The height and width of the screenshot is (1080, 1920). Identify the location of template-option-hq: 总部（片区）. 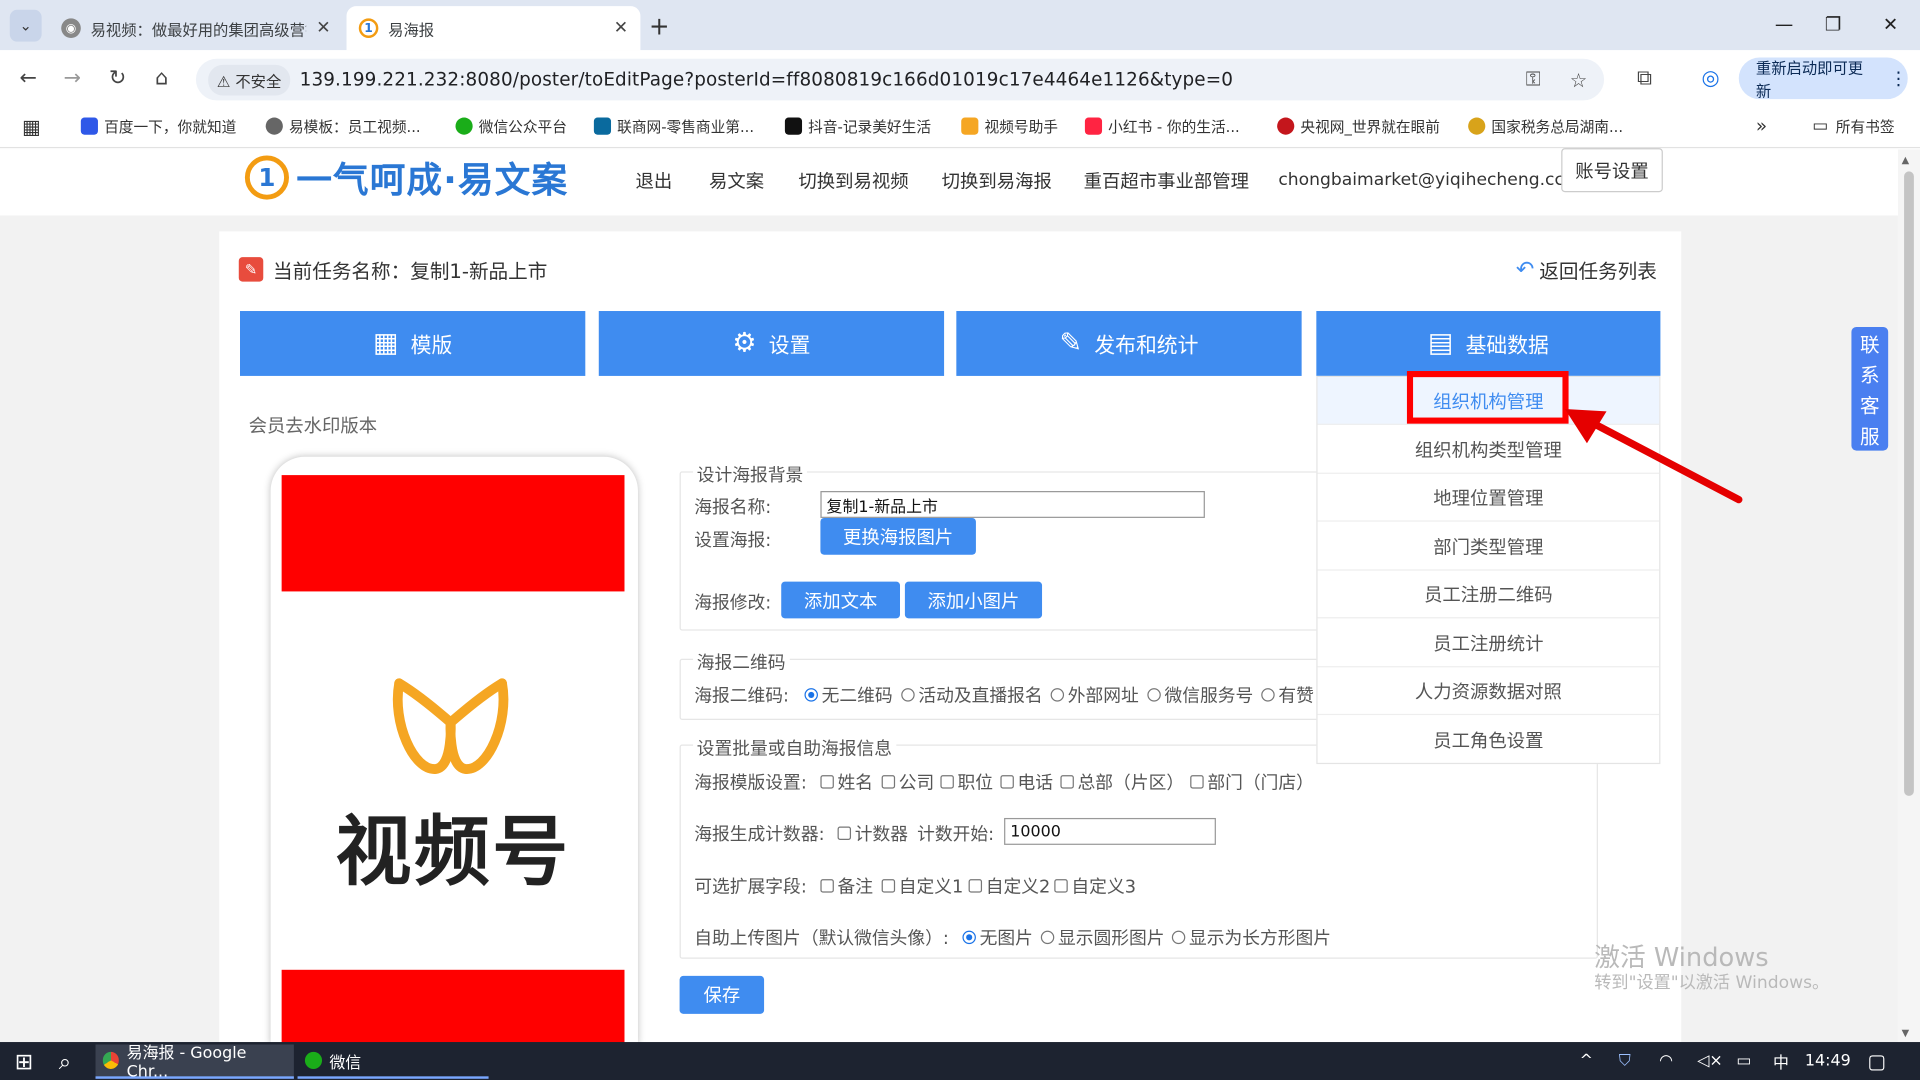
(1122, 782).